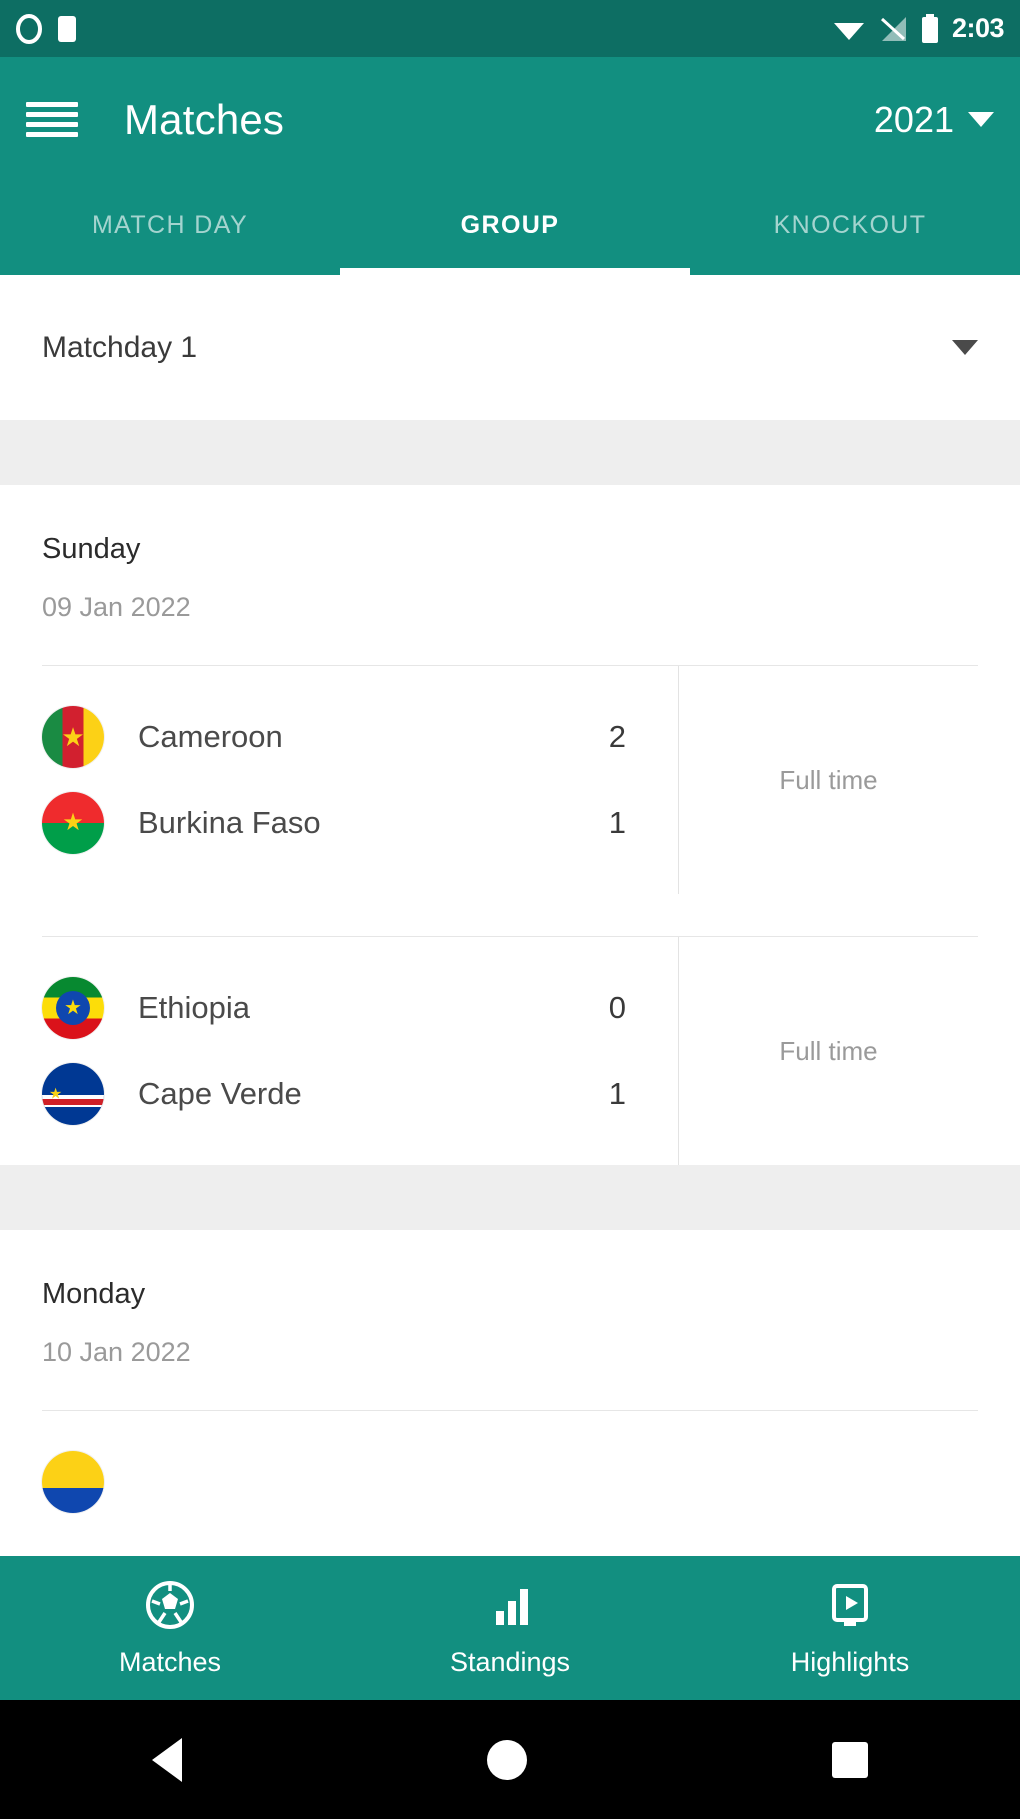 This screenshot has height=1819, width=1020. I want to click on day-name: Monday, so click(94, 1294).